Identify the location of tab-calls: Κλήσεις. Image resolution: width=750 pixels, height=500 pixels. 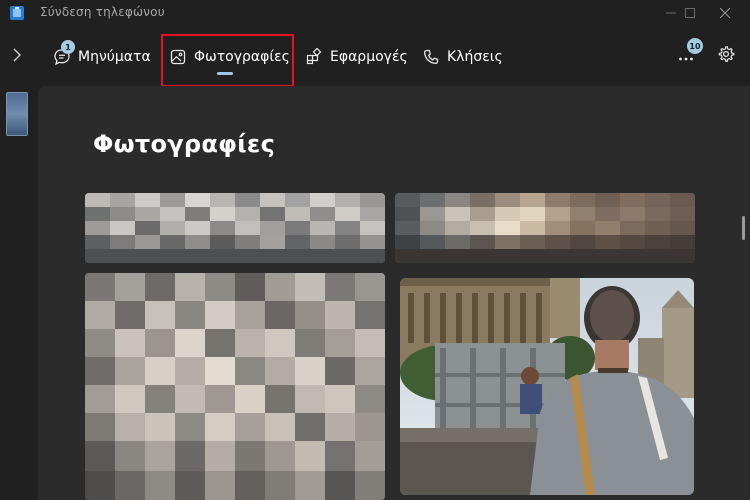
(462, 57).